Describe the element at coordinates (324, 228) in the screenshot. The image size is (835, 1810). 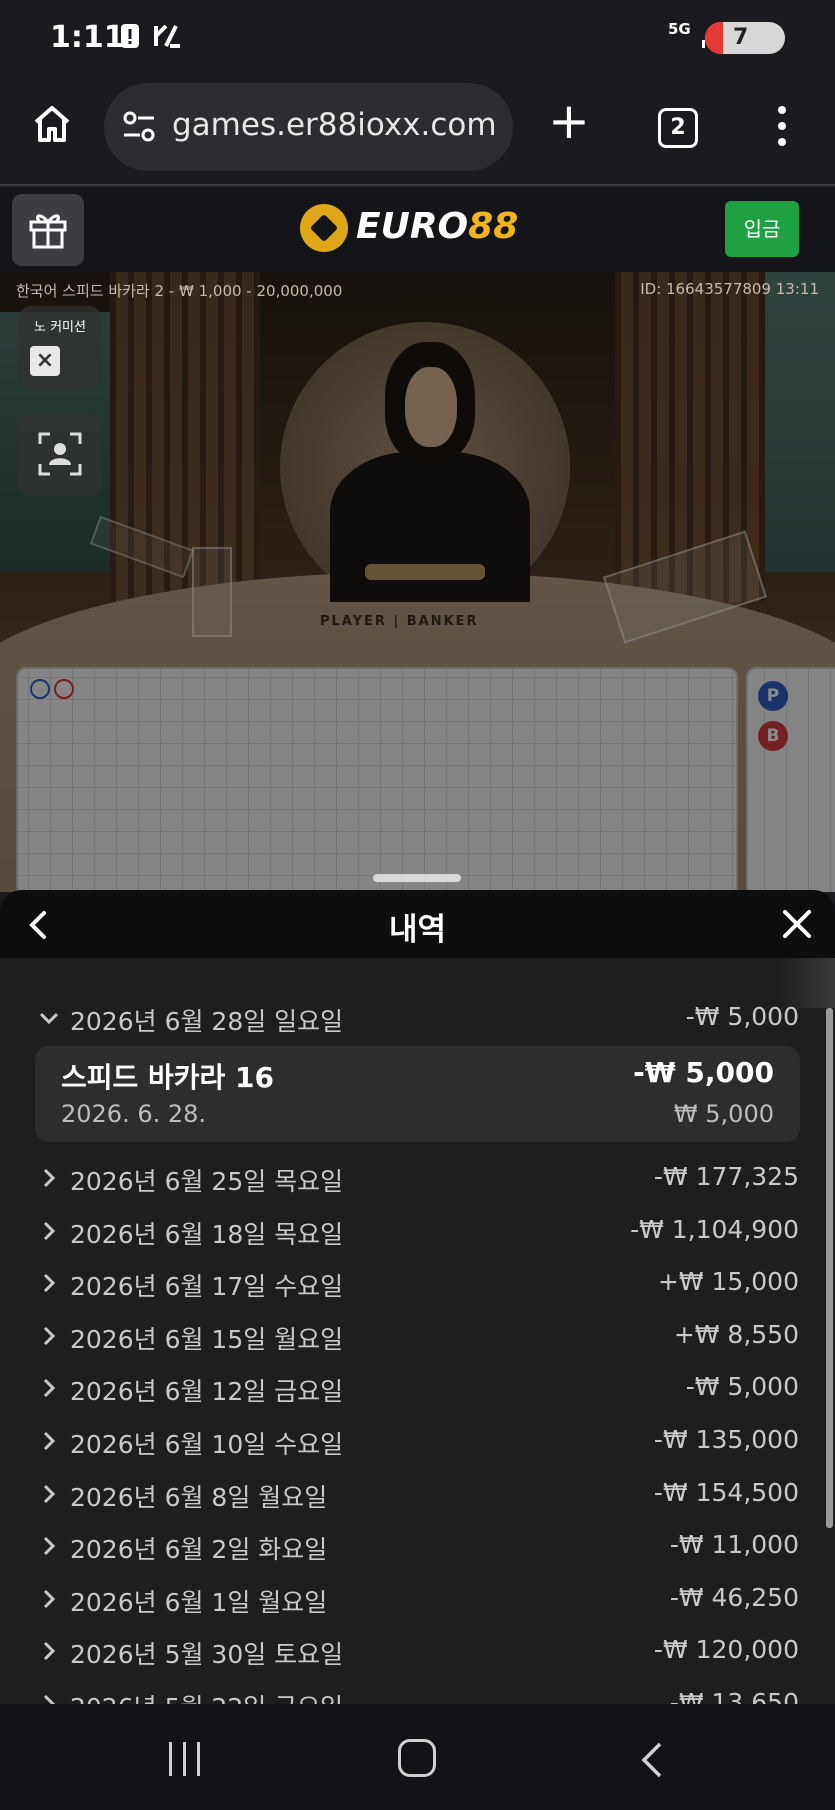
I see `soccer-ball-icon` at that location.